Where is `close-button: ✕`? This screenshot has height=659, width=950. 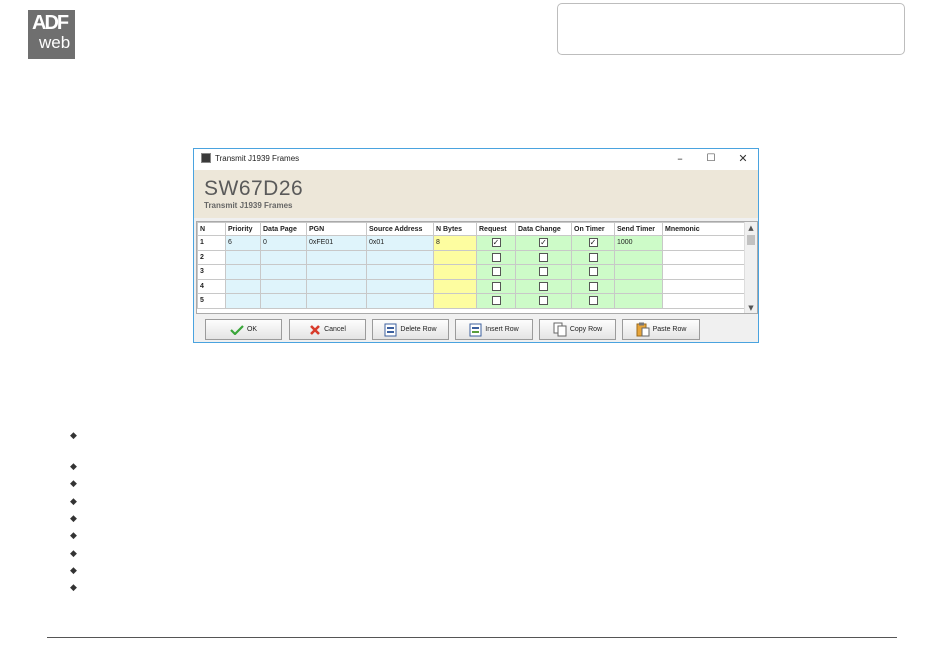 close-button: ✕ is located at coordinates (743, 159).